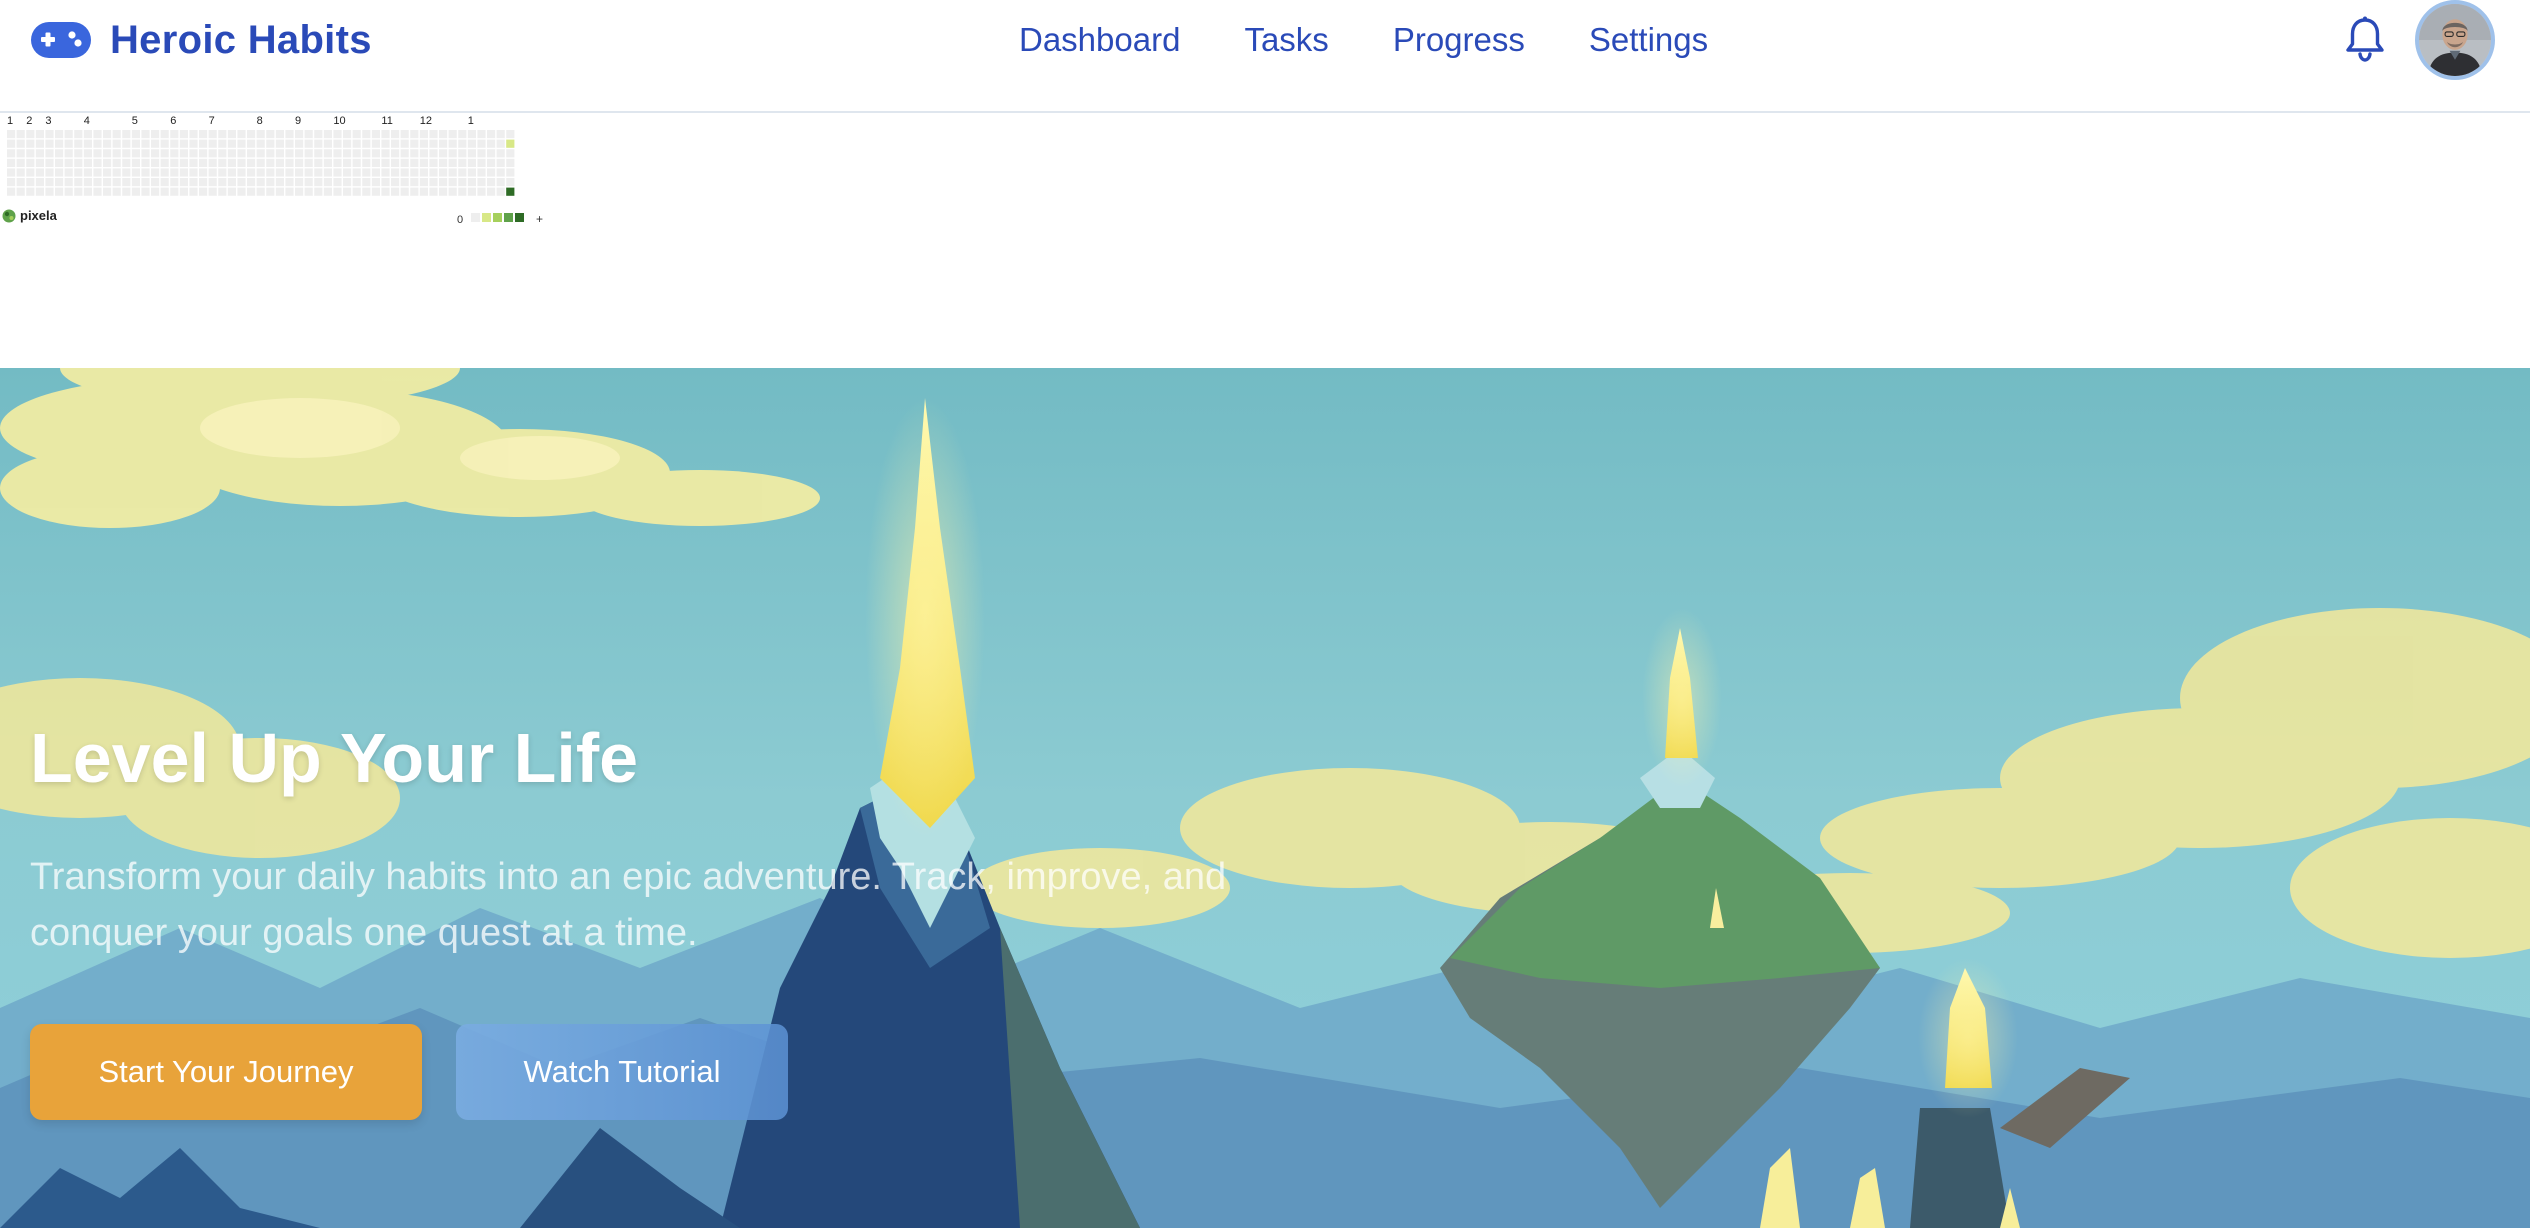 This screenshot has height=1228, width=2530. Describe the element at coordinates (1286, 40) in the screenshot. I see `nav-tasks: Tasks` at that location.